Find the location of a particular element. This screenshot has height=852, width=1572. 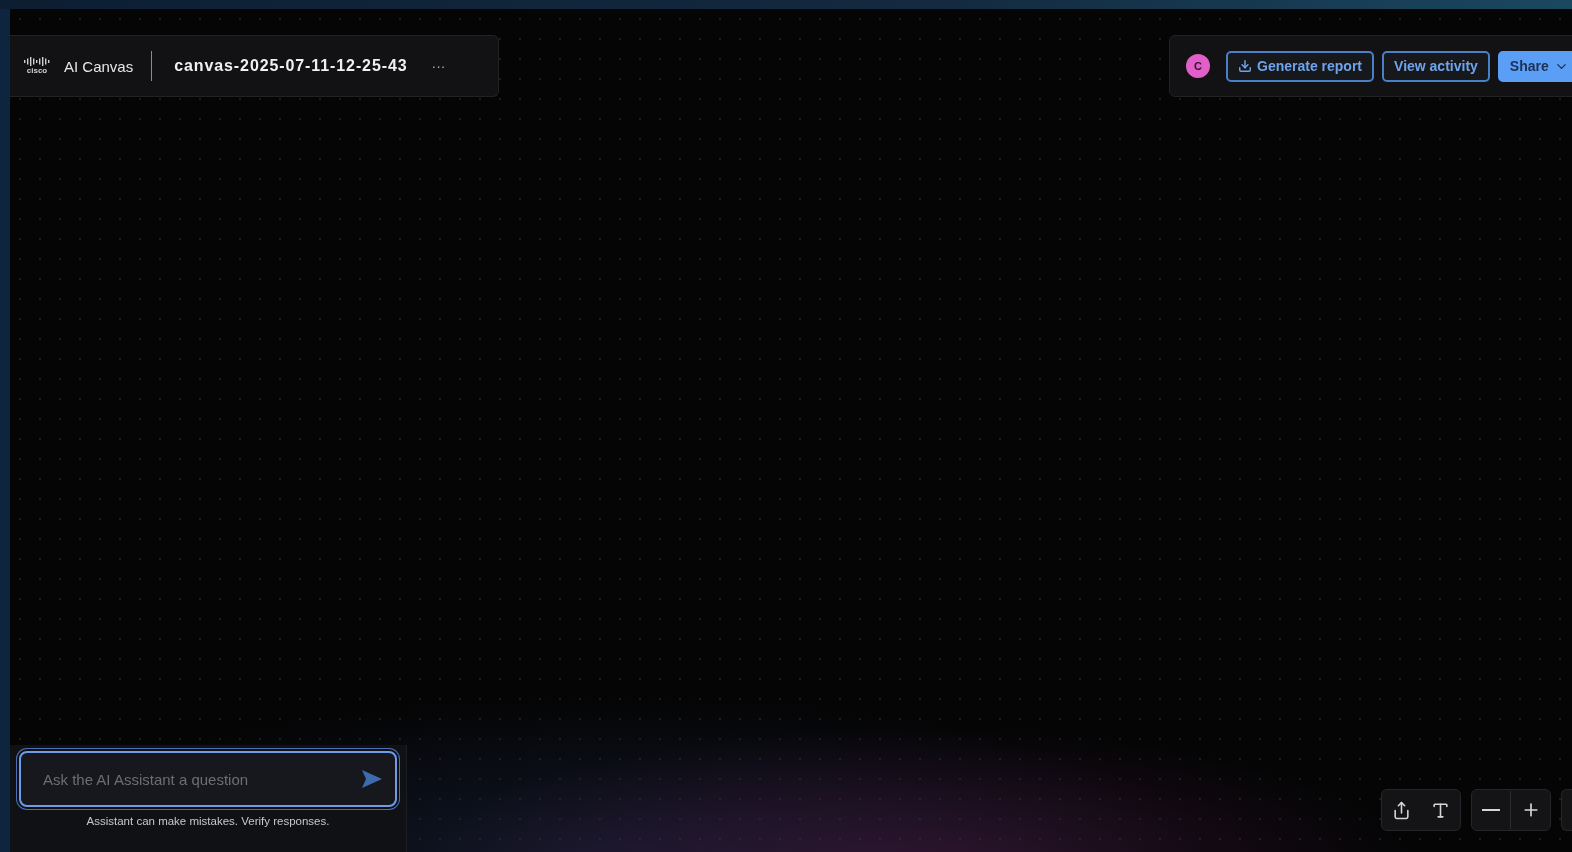

text-icon is located at coordinates (1440, 810).